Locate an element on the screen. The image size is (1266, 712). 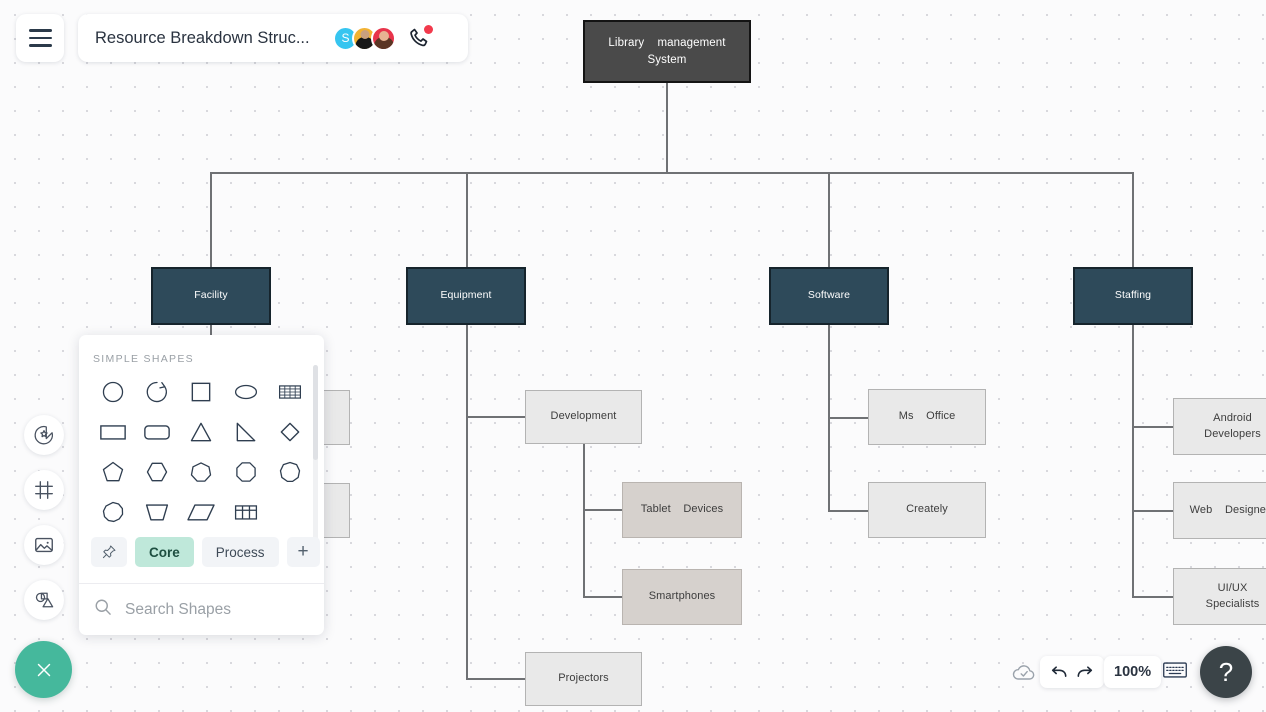
node-equipment: Equipment is located at coordinates (466, 296).